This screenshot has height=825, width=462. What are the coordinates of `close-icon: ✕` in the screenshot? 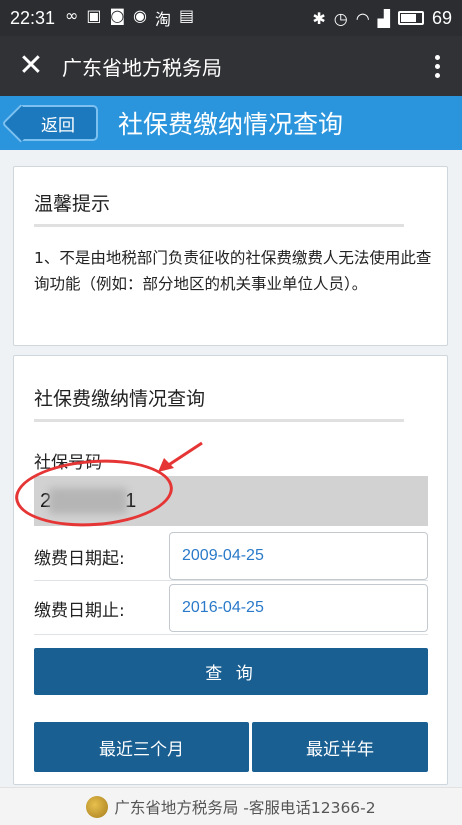 It's located at (31, 66).